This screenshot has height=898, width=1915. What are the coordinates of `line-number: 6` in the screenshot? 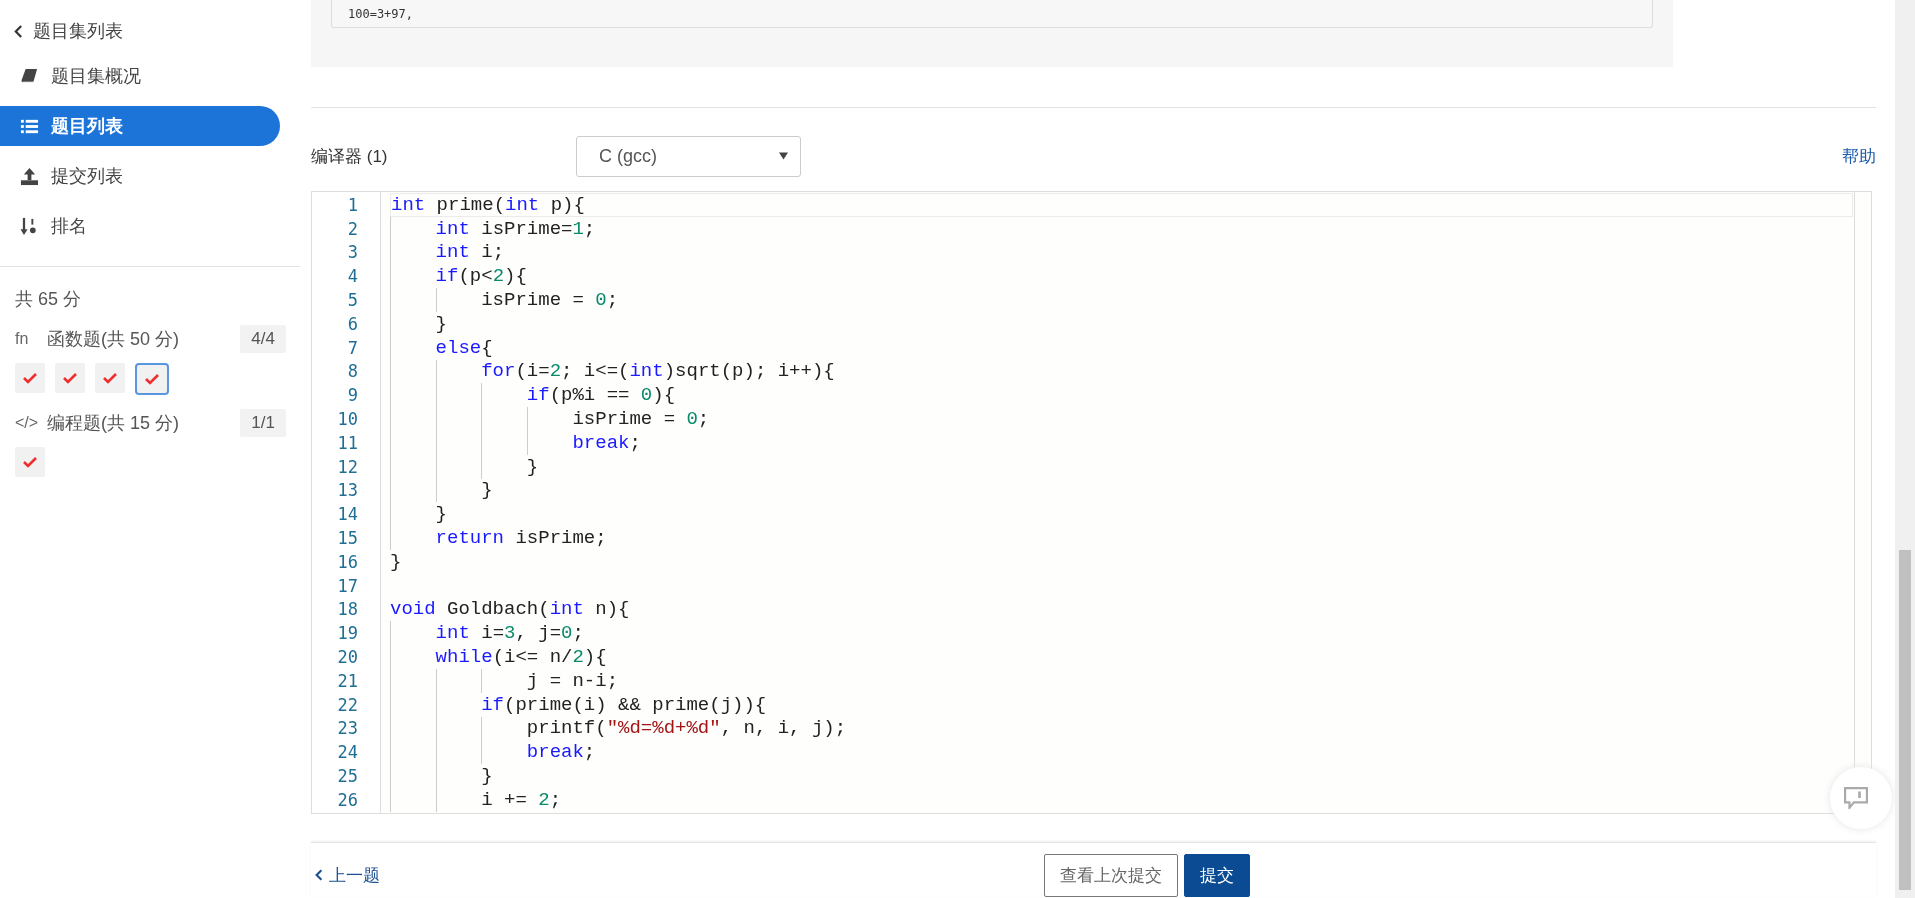 It's located at (352, 323).